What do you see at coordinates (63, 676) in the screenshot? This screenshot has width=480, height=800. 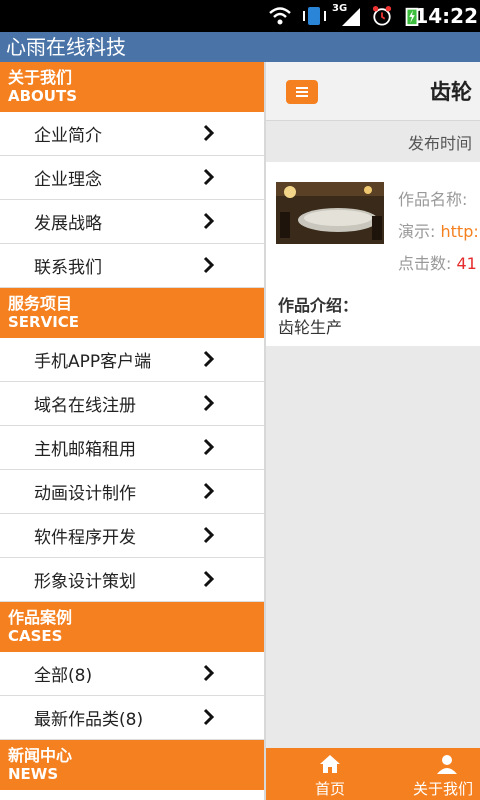 I see `menu-item-label: 全部(8)` at bounding box center [63, 676].